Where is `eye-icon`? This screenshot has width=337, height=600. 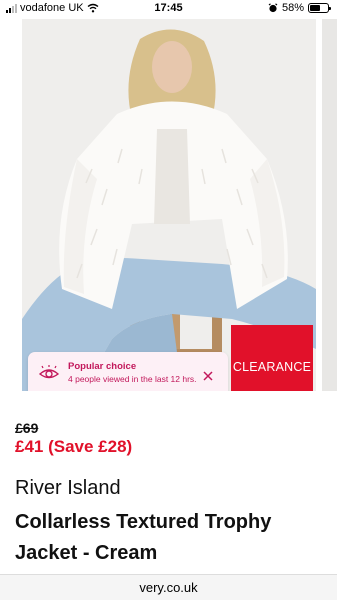
eye-icon is located at coordinates (49, 372).